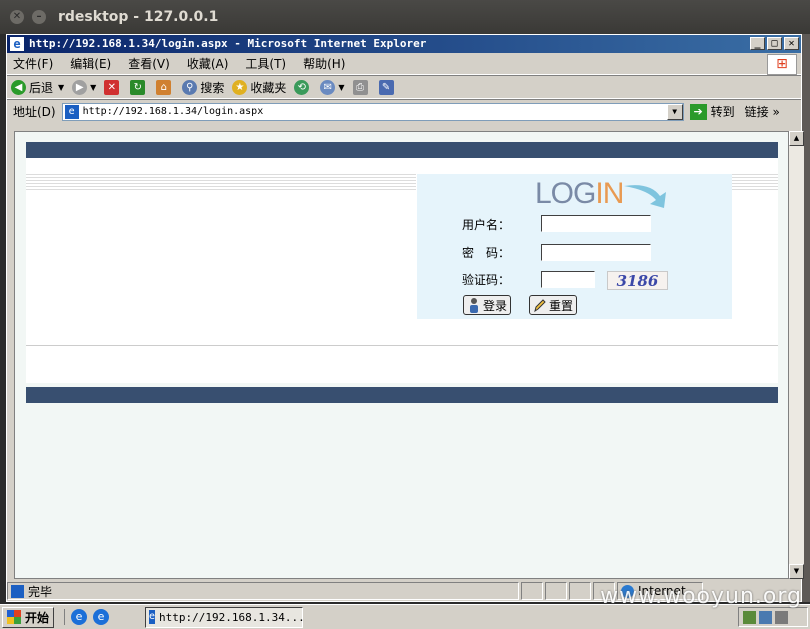  What do you see at coordinates (34, 112) in the screenshot?
I see `address-label: 地址(D)` at bounding box center [34, 112].